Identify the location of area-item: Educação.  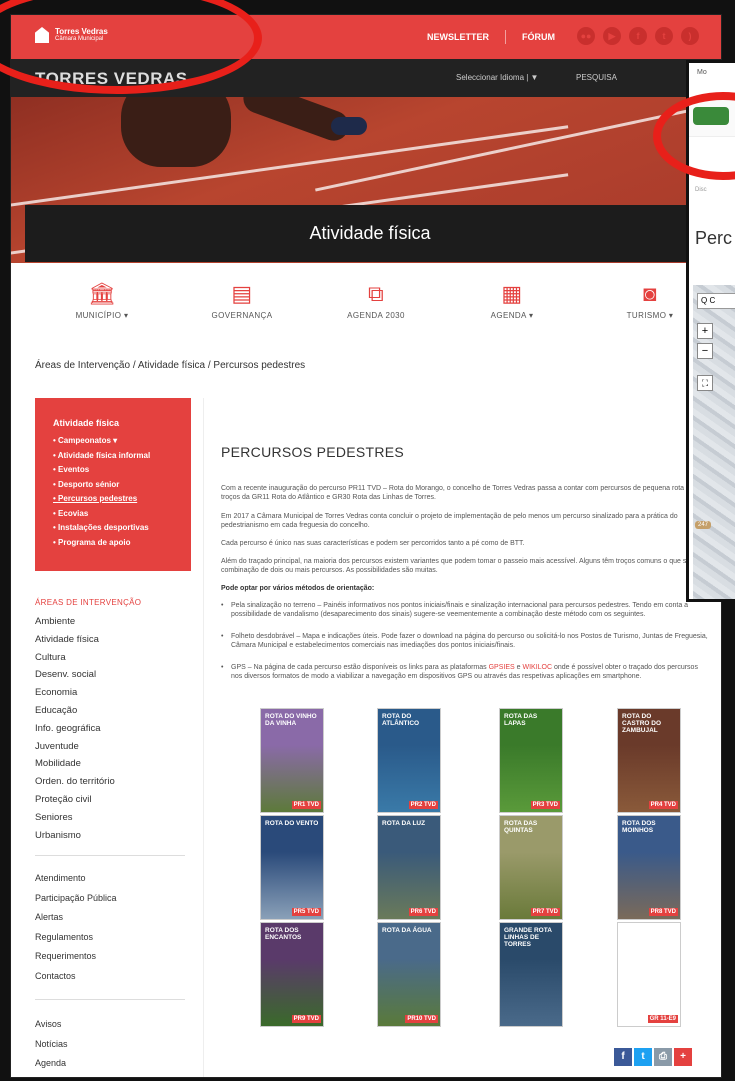
(115, 711).